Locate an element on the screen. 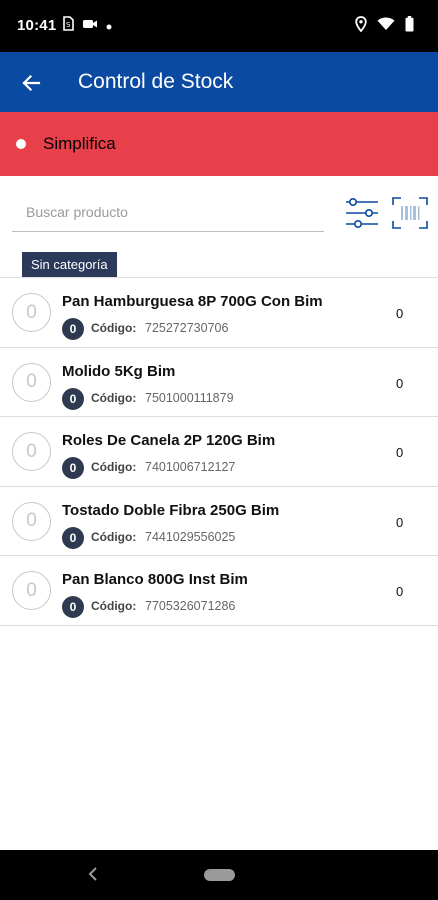  back-button is located at coordinates (31, 83).